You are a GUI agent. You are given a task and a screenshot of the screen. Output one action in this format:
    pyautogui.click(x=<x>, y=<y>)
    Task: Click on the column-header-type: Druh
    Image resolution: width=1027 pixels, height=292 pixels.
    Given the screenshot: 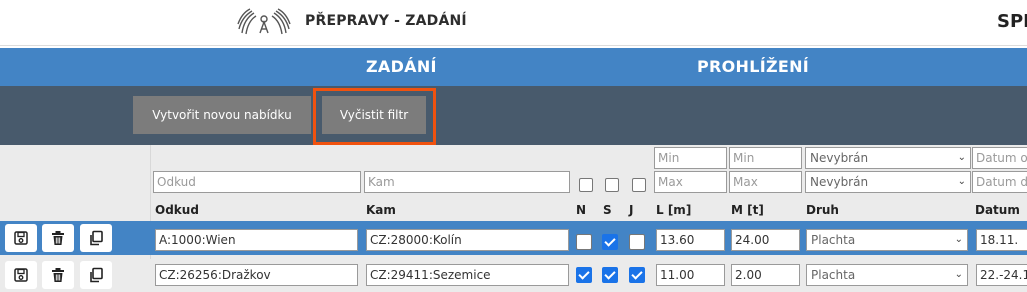 What is the action you would take?
    pyautogui.click(x=822, y=210)
    